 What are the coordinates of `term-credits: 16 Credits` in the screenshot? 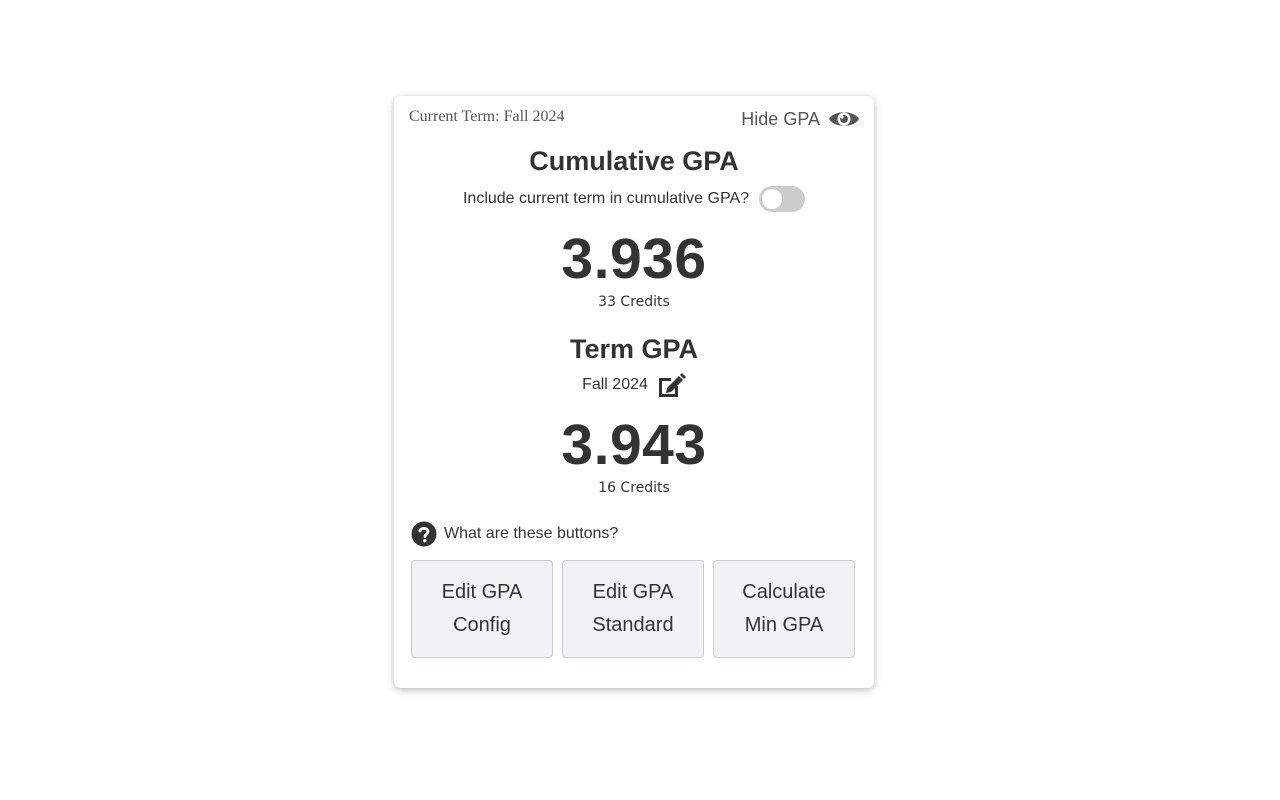 It's located at (634, 488).